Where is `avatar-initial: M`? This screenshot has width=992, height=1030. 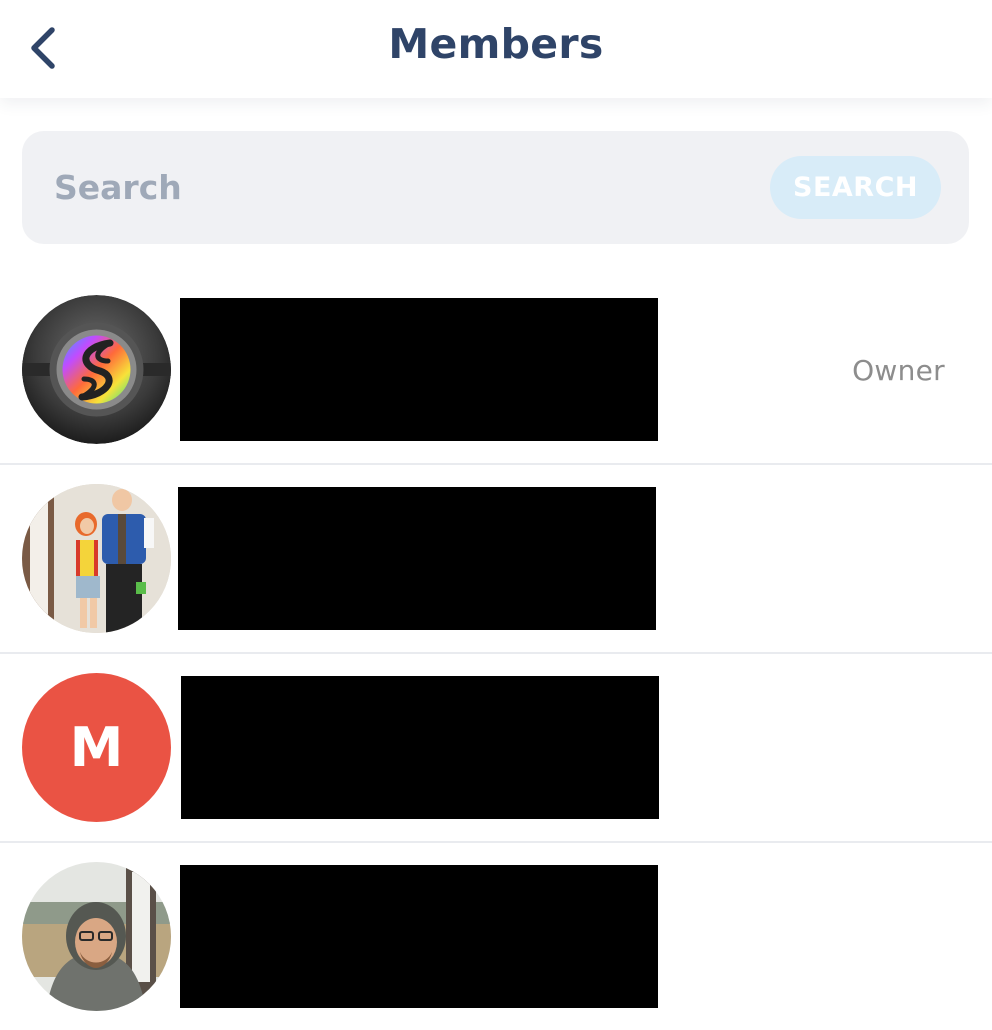
avatar-initial: M is located at coordinates (96, 747).